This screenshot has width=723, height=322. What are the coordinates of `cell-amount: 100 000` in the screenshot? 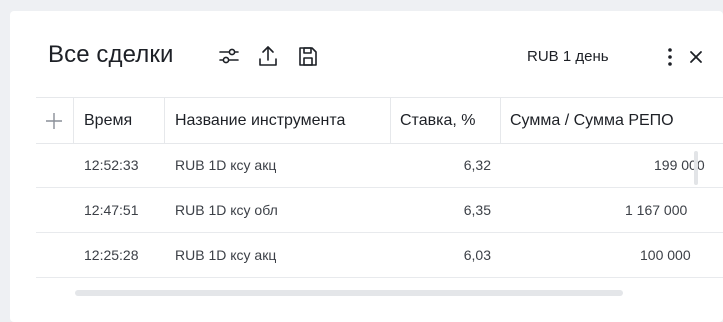 It's located at (665, 255).